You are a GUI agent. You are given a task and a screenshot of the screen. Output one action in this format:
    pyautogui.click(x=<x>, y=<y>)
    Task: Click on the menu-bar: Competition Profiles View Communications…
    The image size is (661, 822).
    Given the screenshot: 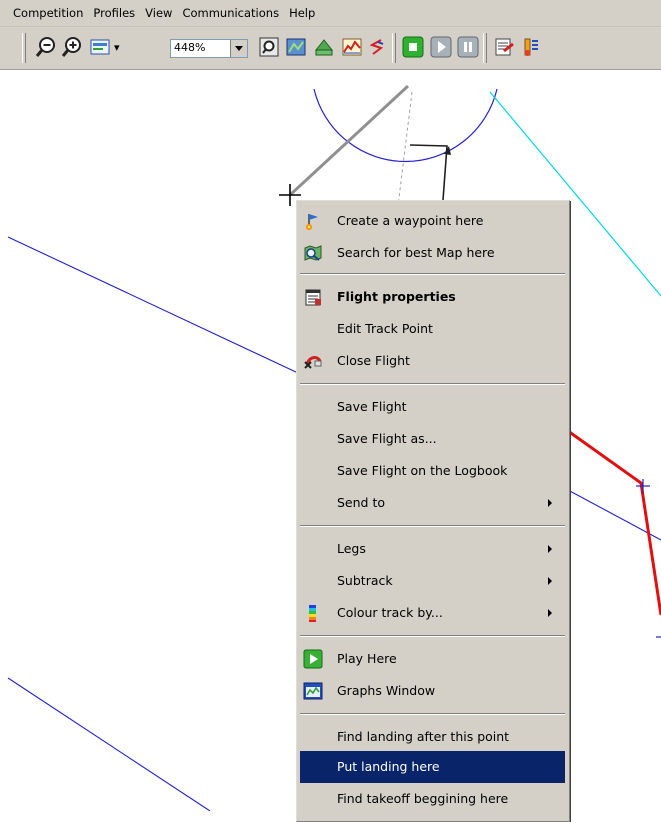 What is the action you would take?
    pyautogui.click(x=330, y=13)
    